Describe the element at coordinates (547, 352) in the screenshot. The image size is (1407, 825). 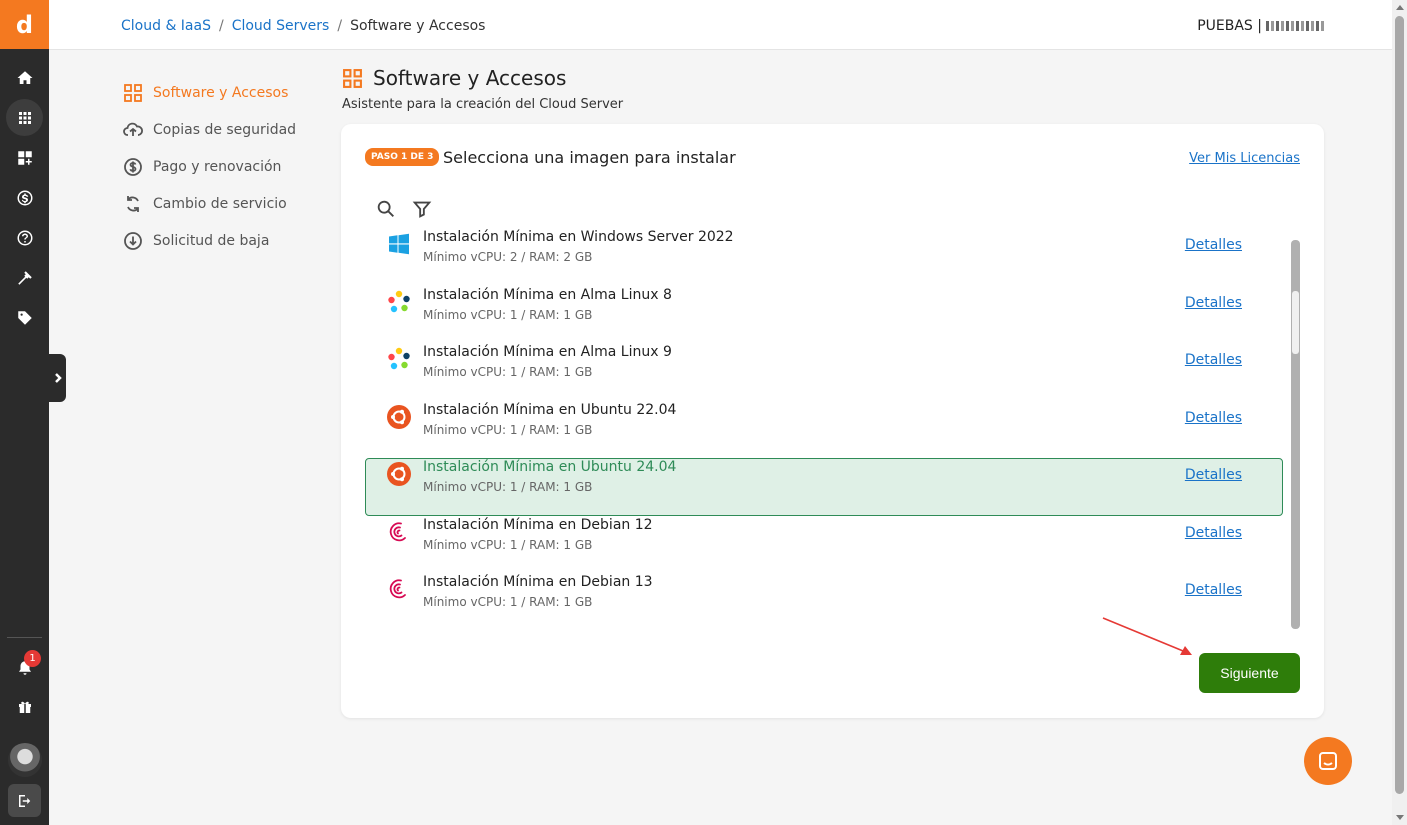
I see `image-name: Instalación Mínima en Alma Linux 9` at that location.